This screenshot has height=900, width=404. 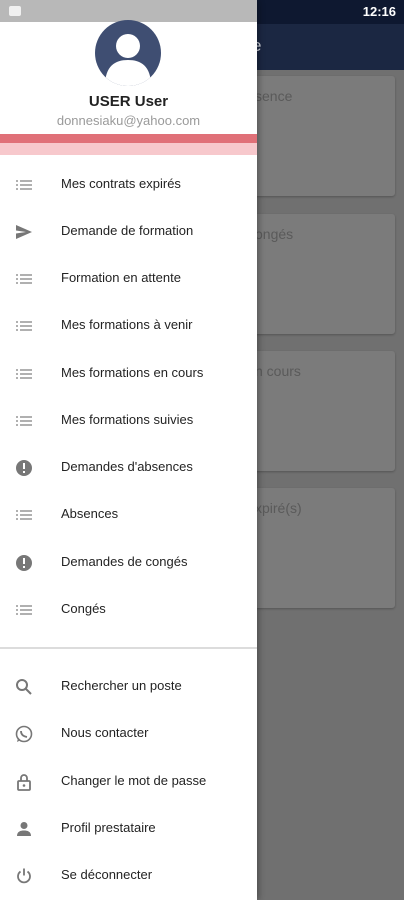 I want to click on menu-item-demande-formation: Demande de formation, so click(x=128, y=232).